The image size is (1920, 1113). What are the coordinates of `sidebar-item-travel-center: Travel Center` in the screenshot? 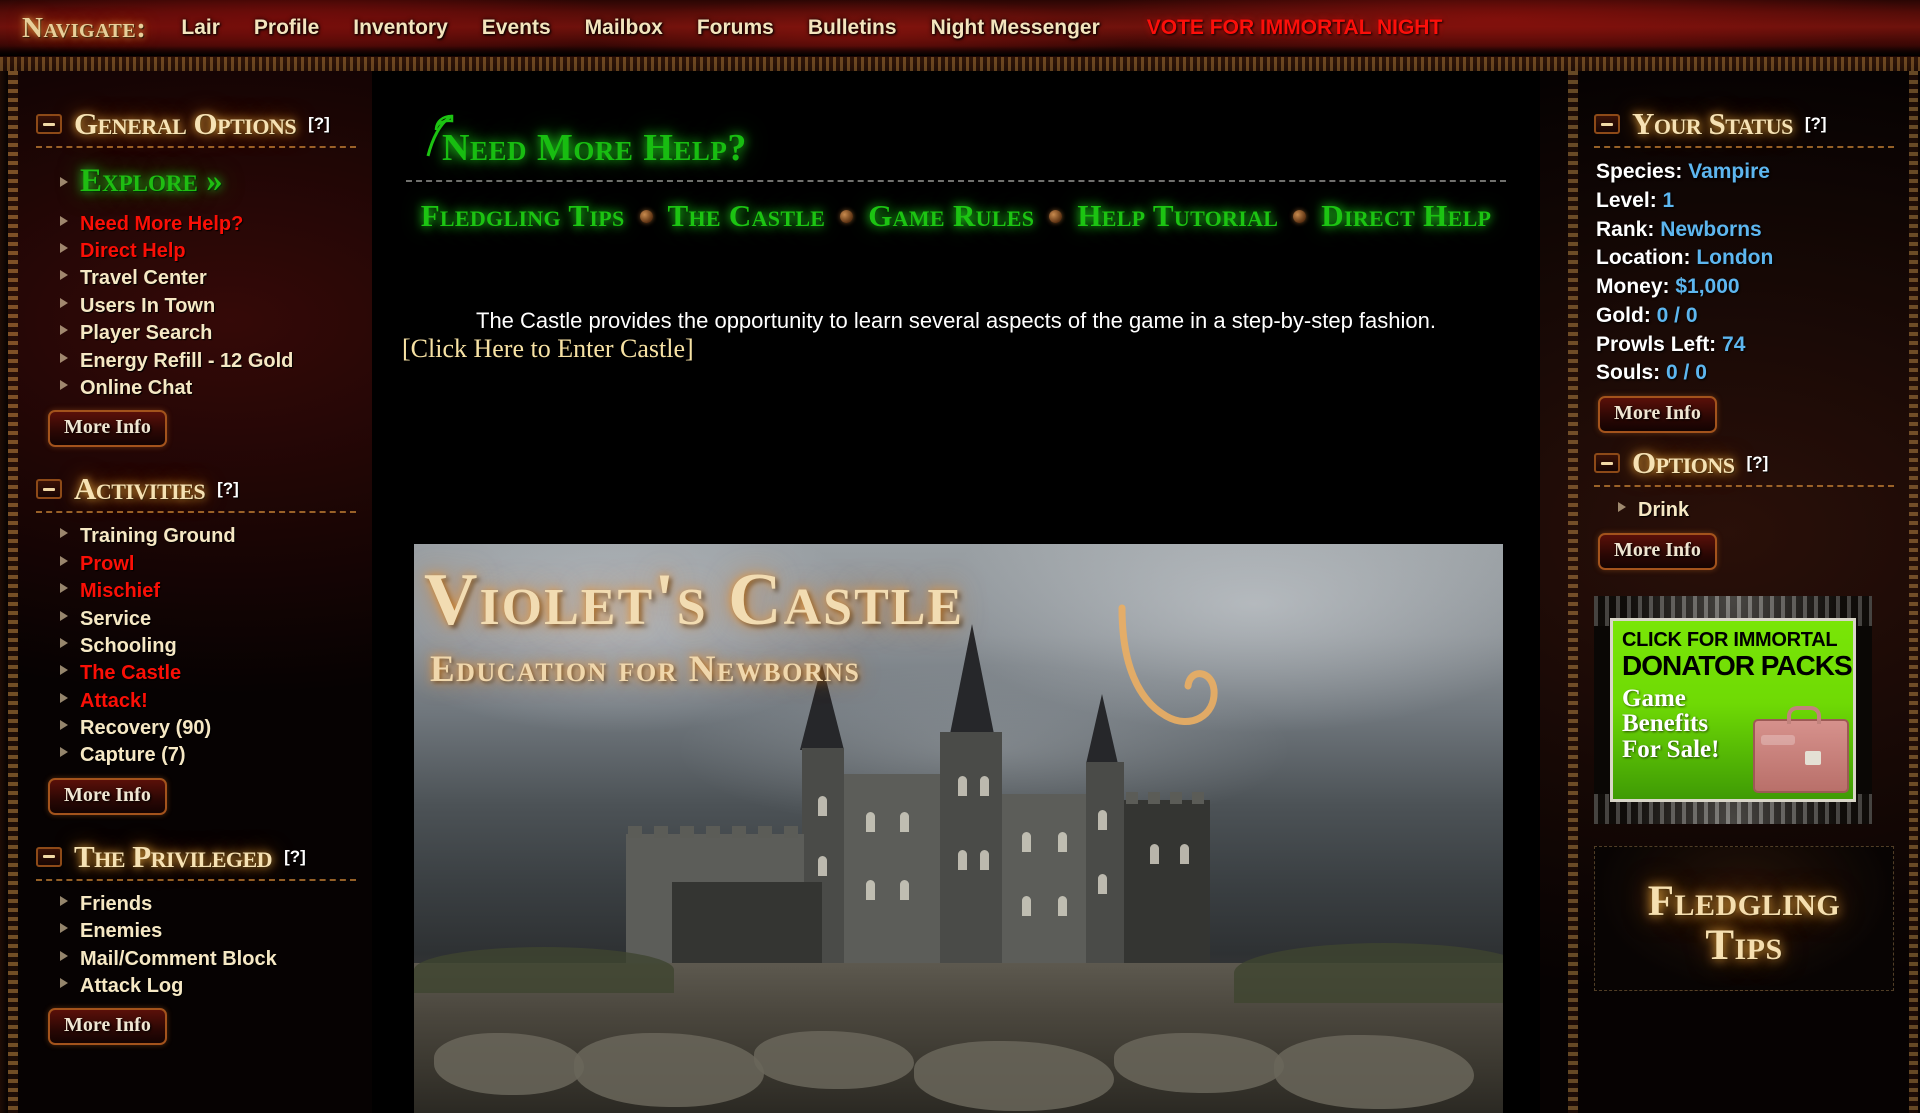 It's located at (196, 278).